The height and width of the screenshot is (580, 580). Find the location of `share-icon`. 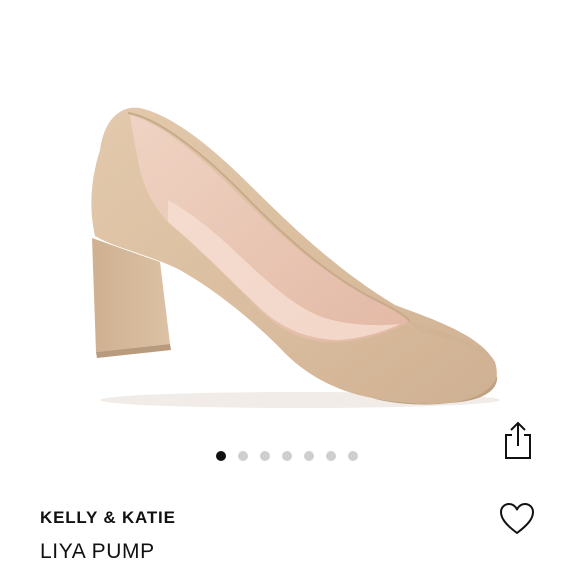

share-icon is located at coordinates (518, 440).